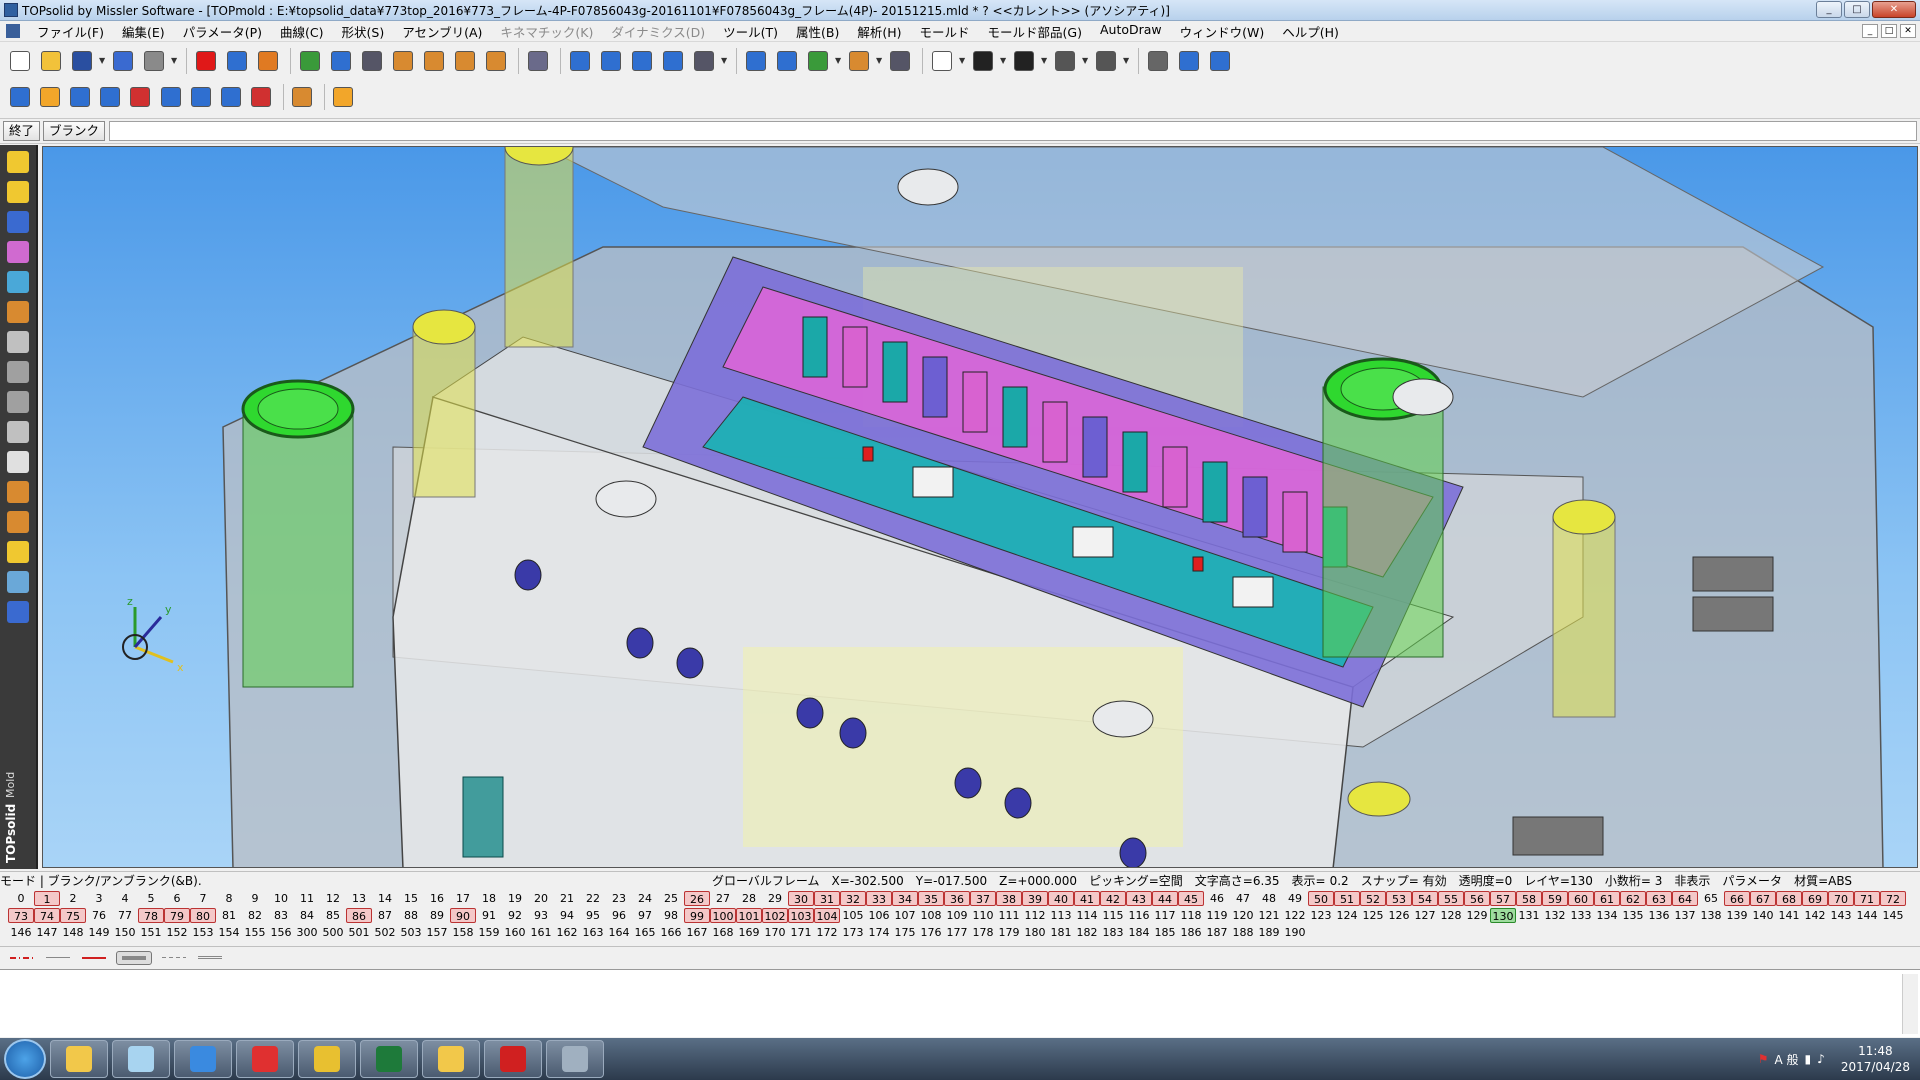 The height and width of the screenshot is (1080, 1920). What do you see at coordinates (229, 915) in the screenshot?
I see `layer-button: 81` at bounding box center [229, 915].